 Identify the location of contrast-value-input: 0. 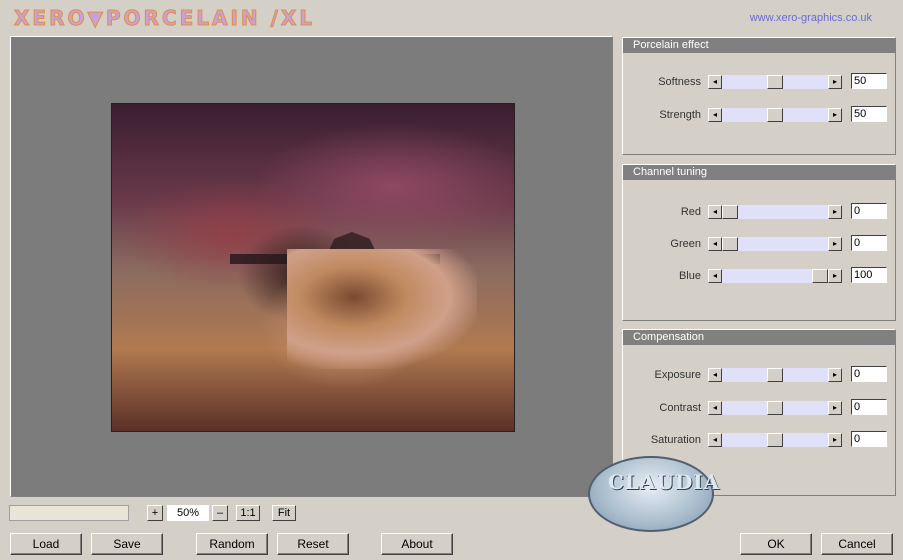
(869, 407).